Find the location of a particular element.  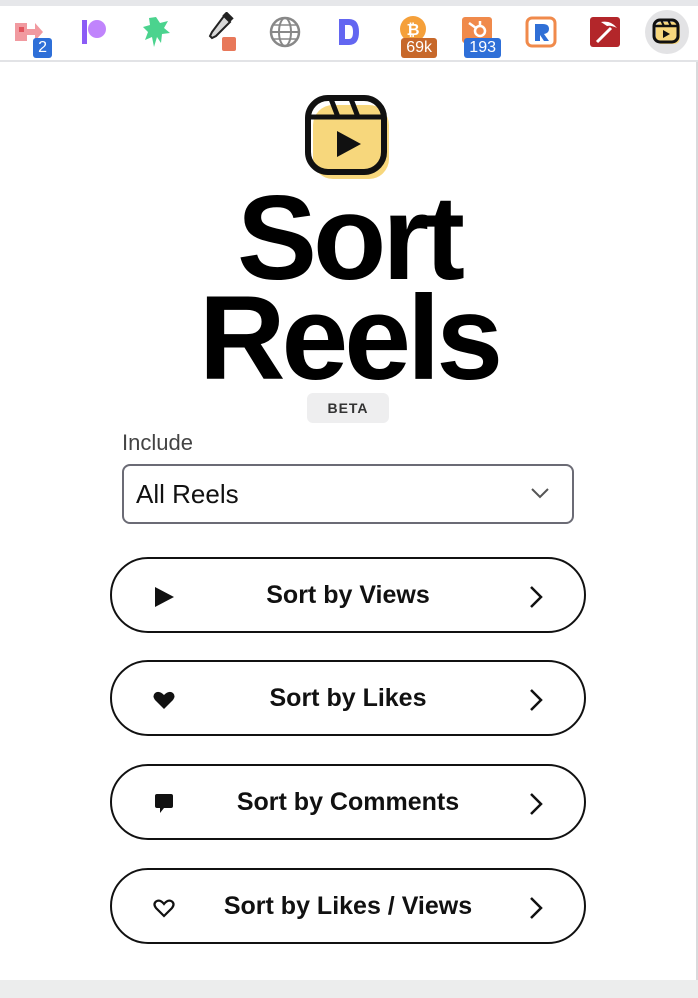

extension-patreon is located at coordinates (94, 32).